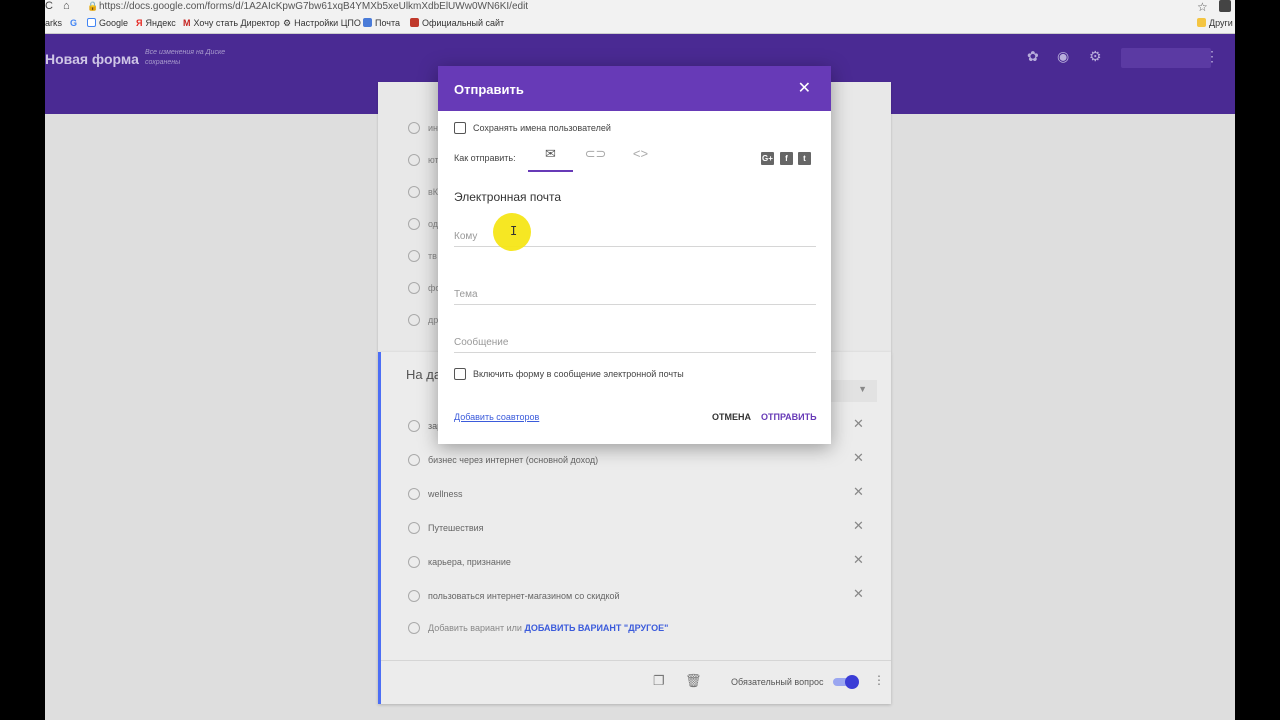 This screenshot has height=720, width=1280. I want to click on message-field, so click(635, 345).